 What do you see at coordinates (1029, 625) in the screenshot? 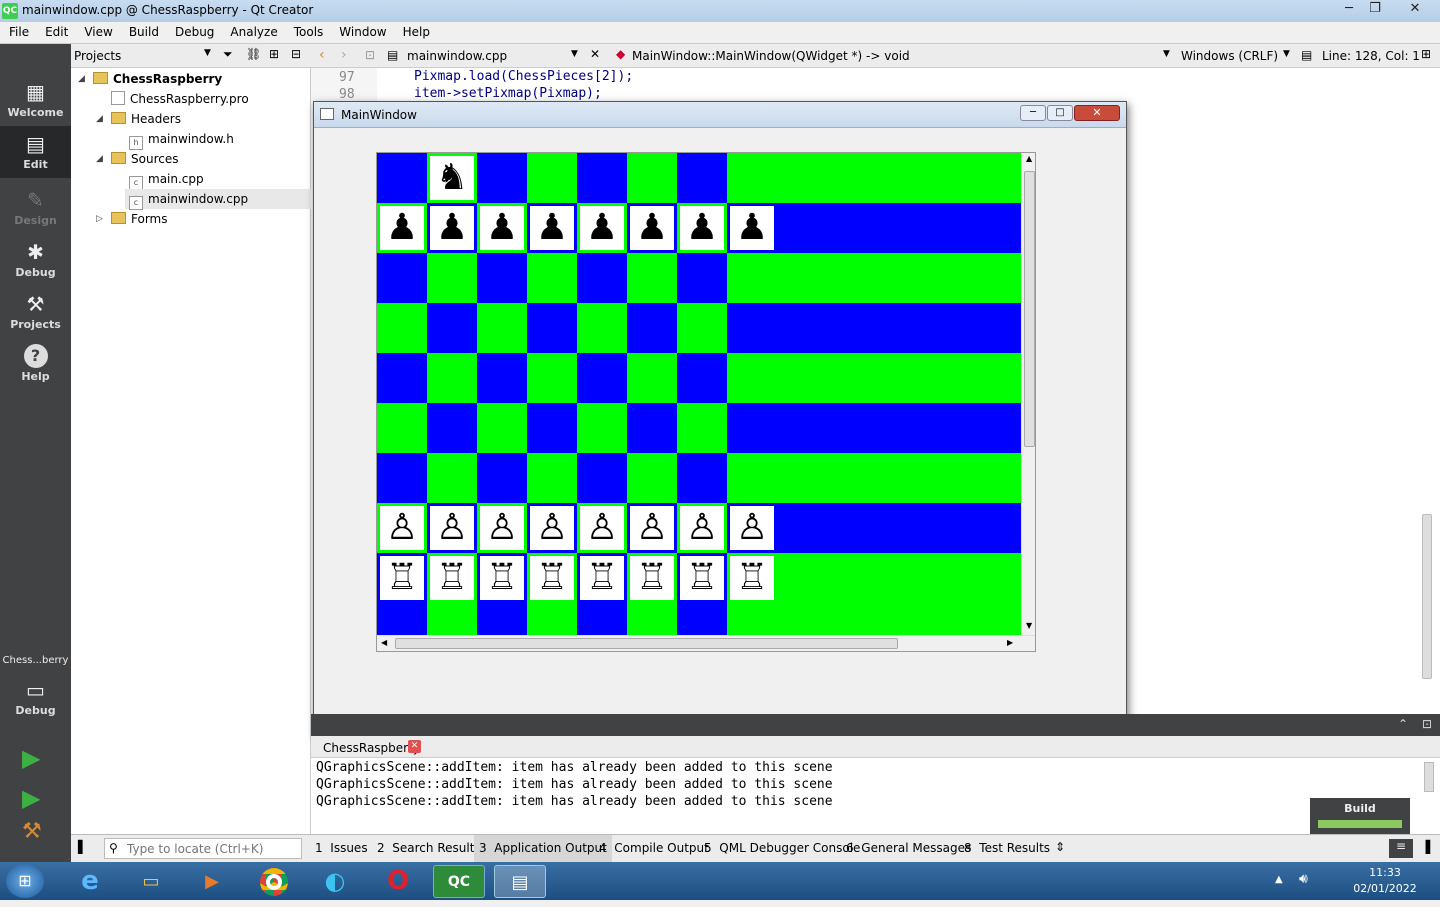
I see `scroll-down-icon: ▼` at bounding box center [1029, 625].